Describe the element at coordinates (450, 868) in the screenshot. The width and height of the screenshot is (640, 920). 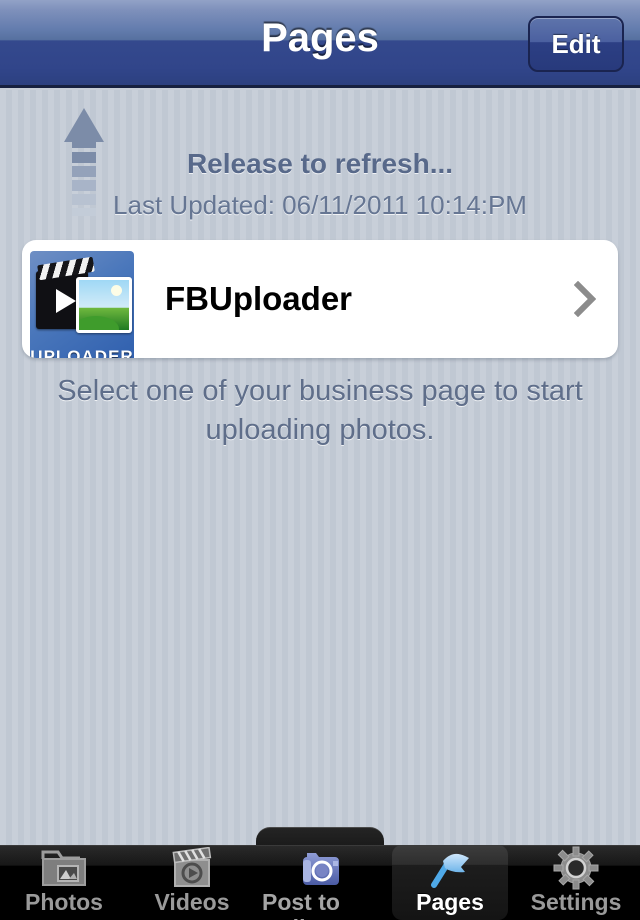
I see `flag-icon` at that location.